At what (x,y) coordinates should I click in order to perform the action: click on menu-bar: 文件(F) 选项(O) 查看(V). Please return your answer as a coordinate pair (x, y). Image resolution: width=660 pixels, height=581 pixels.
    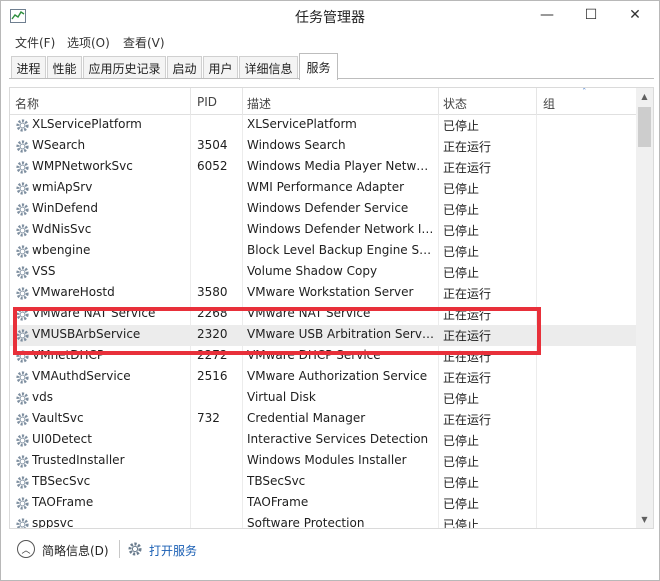
    Looking at the image, I should click on (330, 42).